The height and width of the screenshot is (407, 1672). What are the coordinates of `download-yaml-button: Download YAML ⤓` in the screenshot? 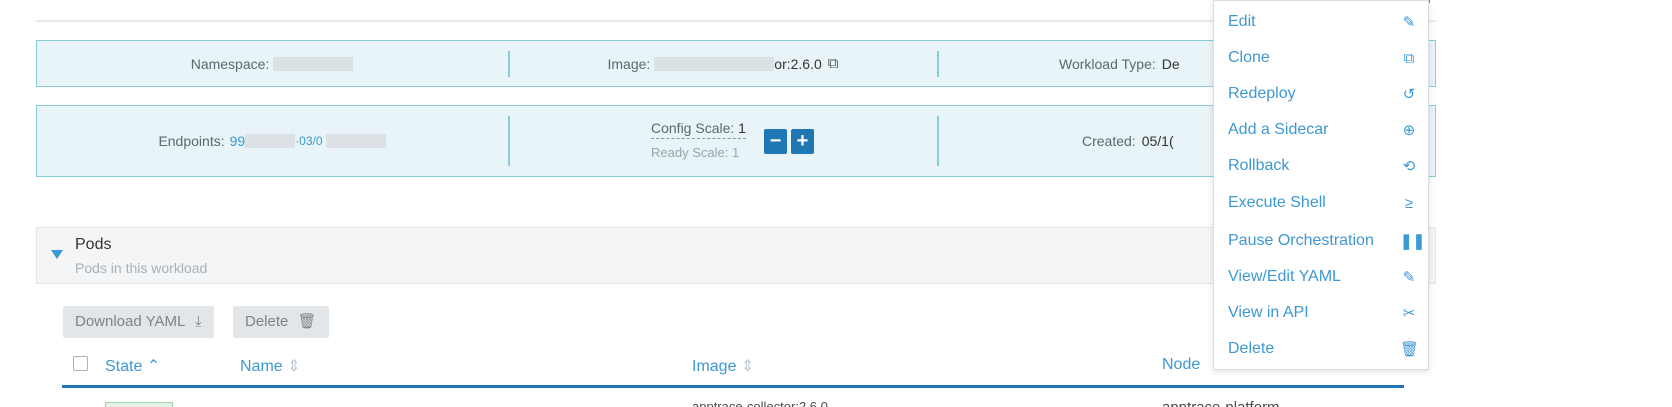 It's located at (138, 322).